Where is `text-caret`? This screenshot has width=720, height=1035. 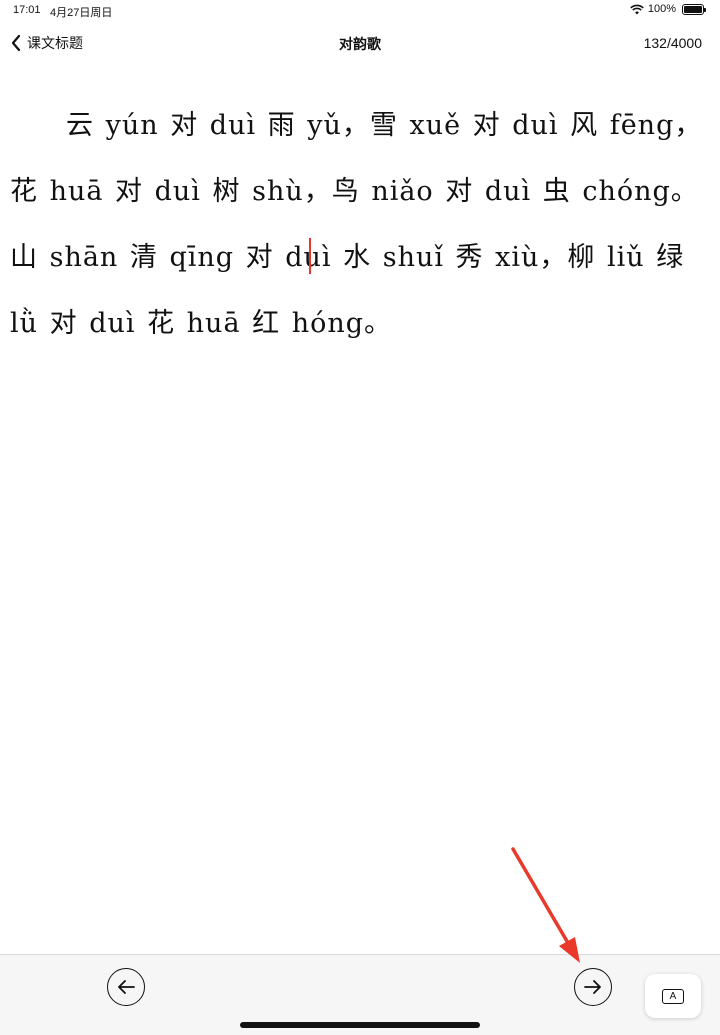 text-caret is located at coordinates (310, 256).